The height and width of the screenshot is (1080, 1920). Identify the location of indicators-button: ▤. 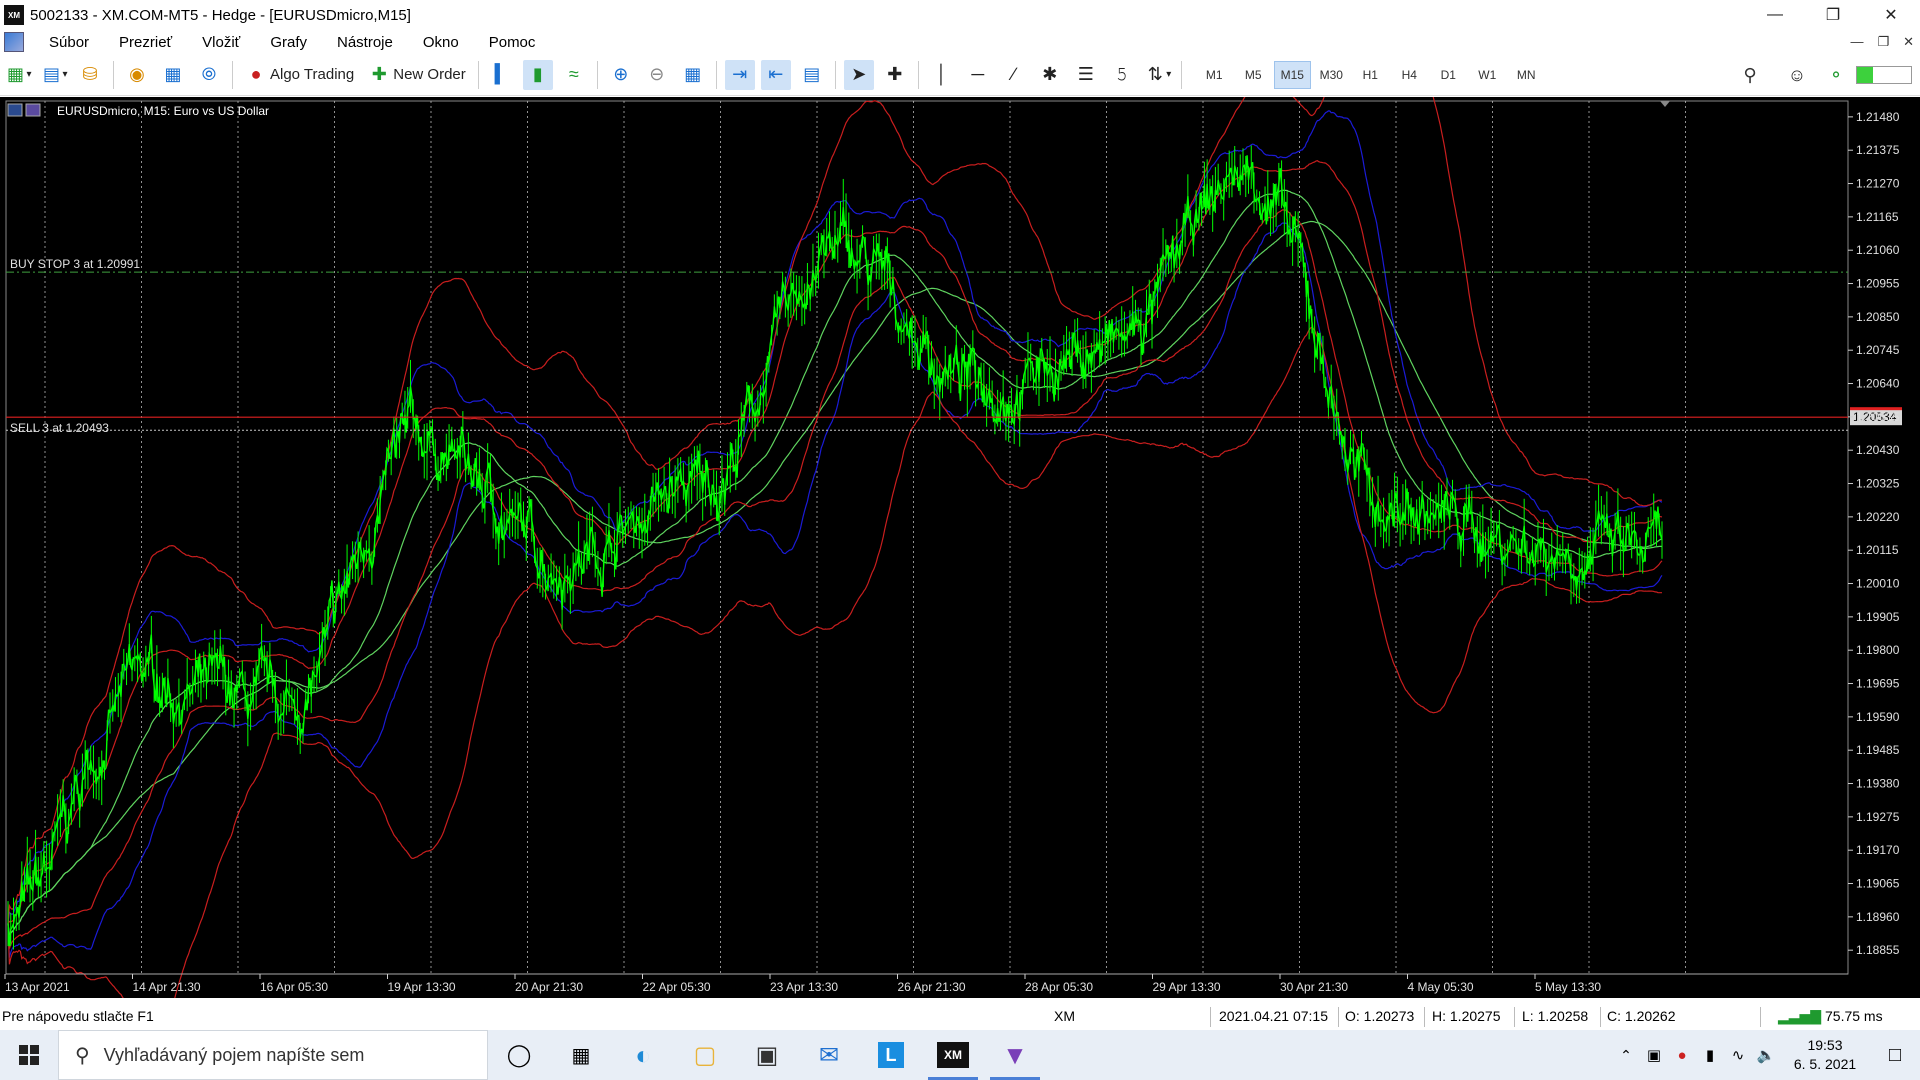
(812, 75).